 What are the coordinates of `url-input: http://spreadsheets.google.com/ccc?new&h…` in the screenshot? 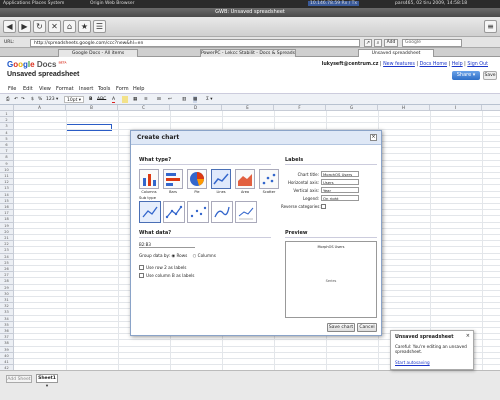 It's located at (195, 43).